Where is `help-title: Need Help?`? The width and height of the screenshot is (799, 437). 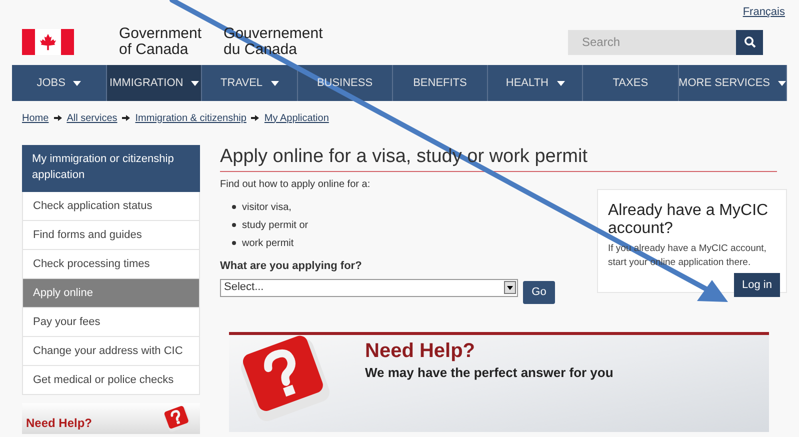 help-title: Need Help? is located at coordinates (420, 350).